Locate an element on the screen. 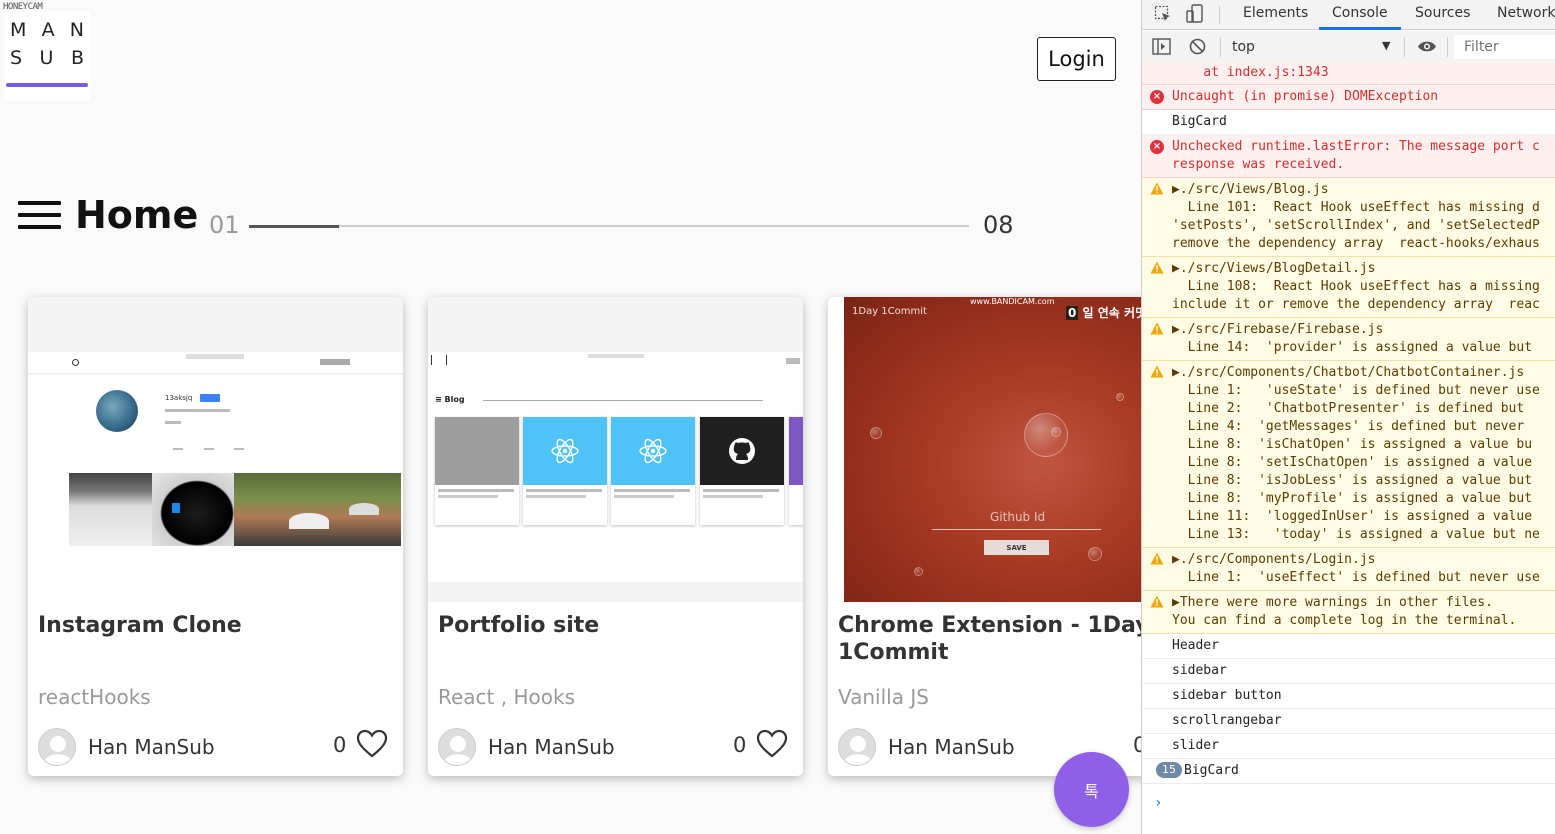 The height and width of the screenshot is (834, 1555). console-message-log: 15 BigCard is located at coordinates (1348, 771).